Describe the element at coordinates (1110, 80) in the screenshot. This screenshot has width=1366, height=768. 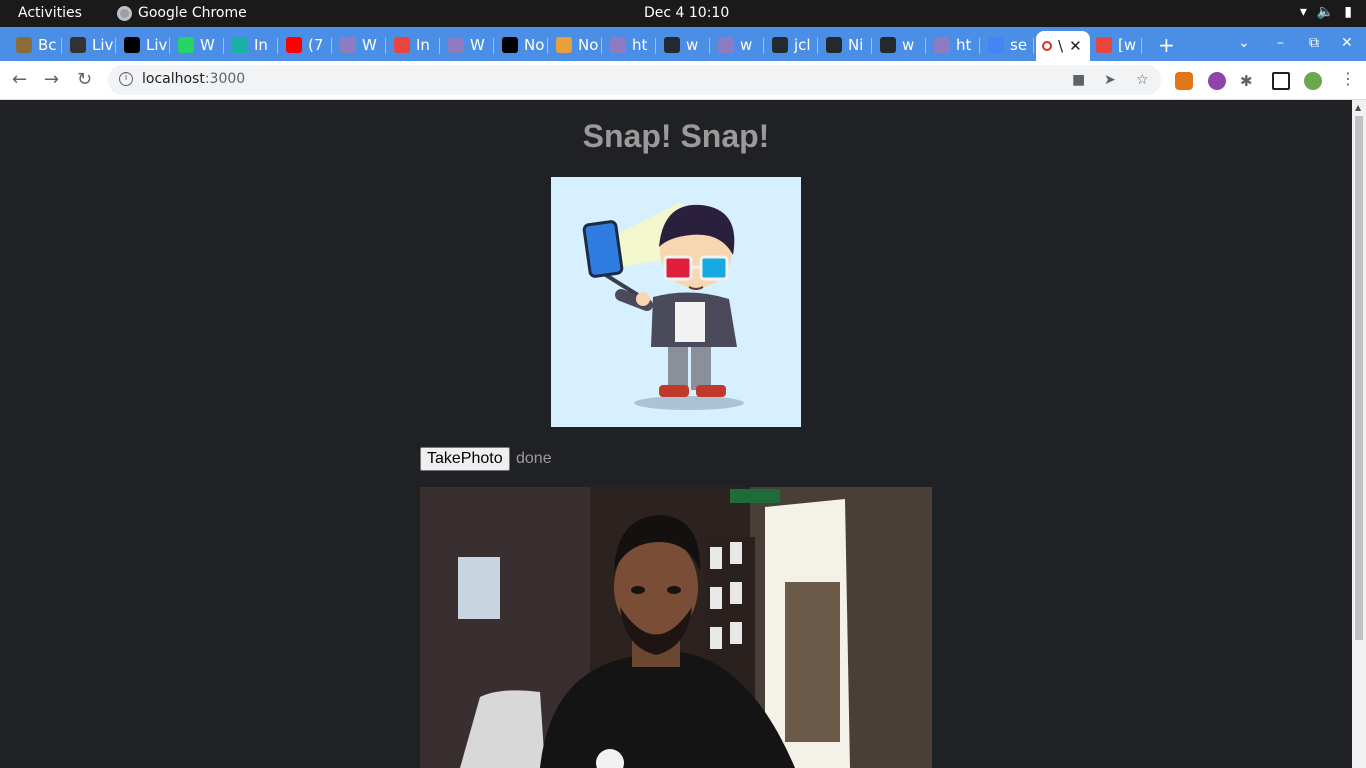
I see `share-icon: ➤` at that location.